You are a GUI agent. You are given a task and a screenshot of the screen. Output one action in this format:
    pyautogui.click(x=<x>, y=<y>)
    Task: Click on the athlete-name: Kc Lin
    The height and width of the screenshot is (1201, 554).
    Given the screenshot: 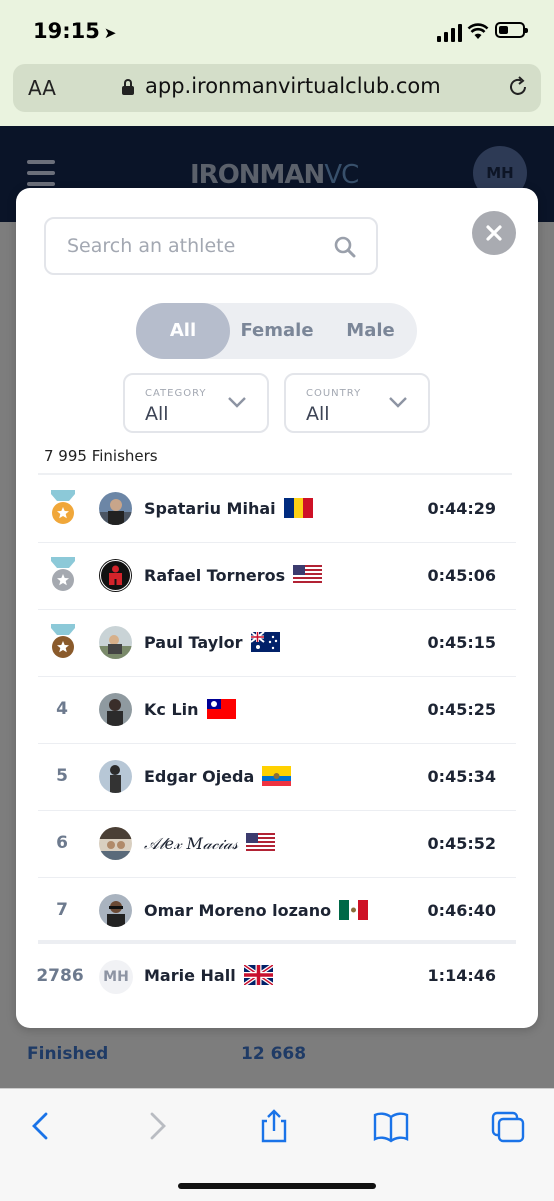 What is the action you would take?
    pyautogui.click(x=190, y=709)
    